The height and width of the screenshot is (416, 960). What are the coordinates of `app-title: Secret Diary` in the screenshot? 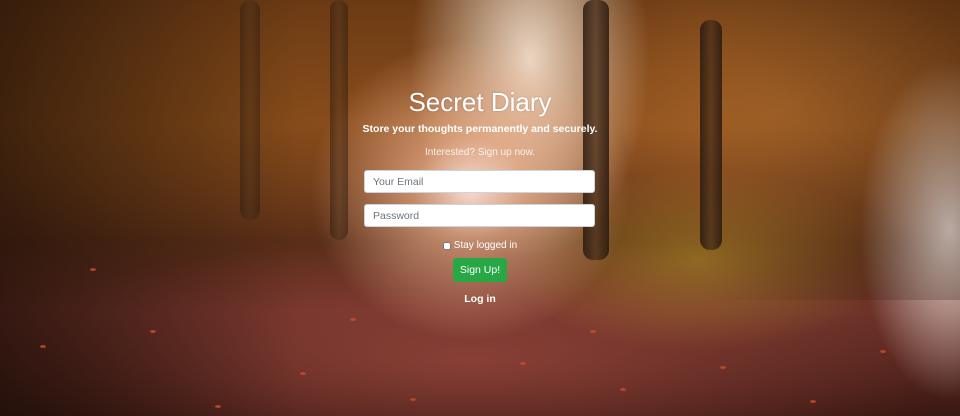 It's located at (480, 102).